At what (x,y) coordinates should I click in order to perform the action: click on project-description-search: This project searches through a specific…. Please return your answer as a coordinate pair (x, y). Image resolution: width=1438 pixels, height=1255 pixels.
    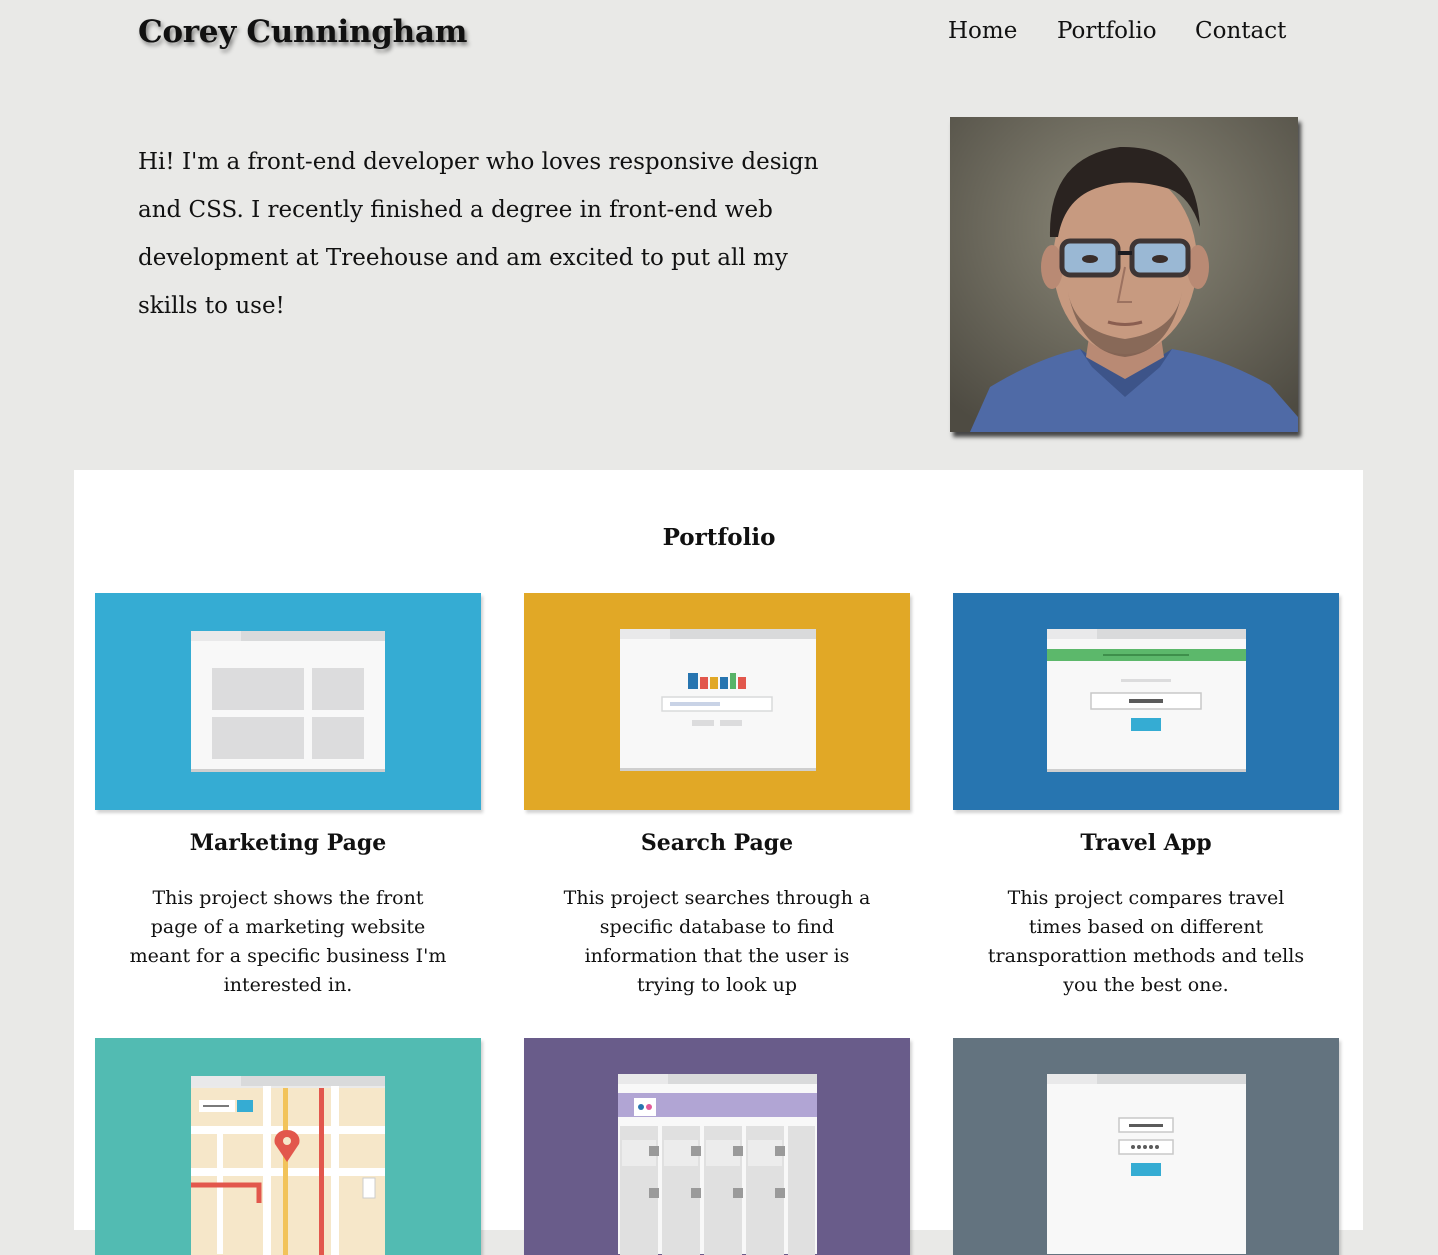
    Looking at the image, I should click on (717, 941).